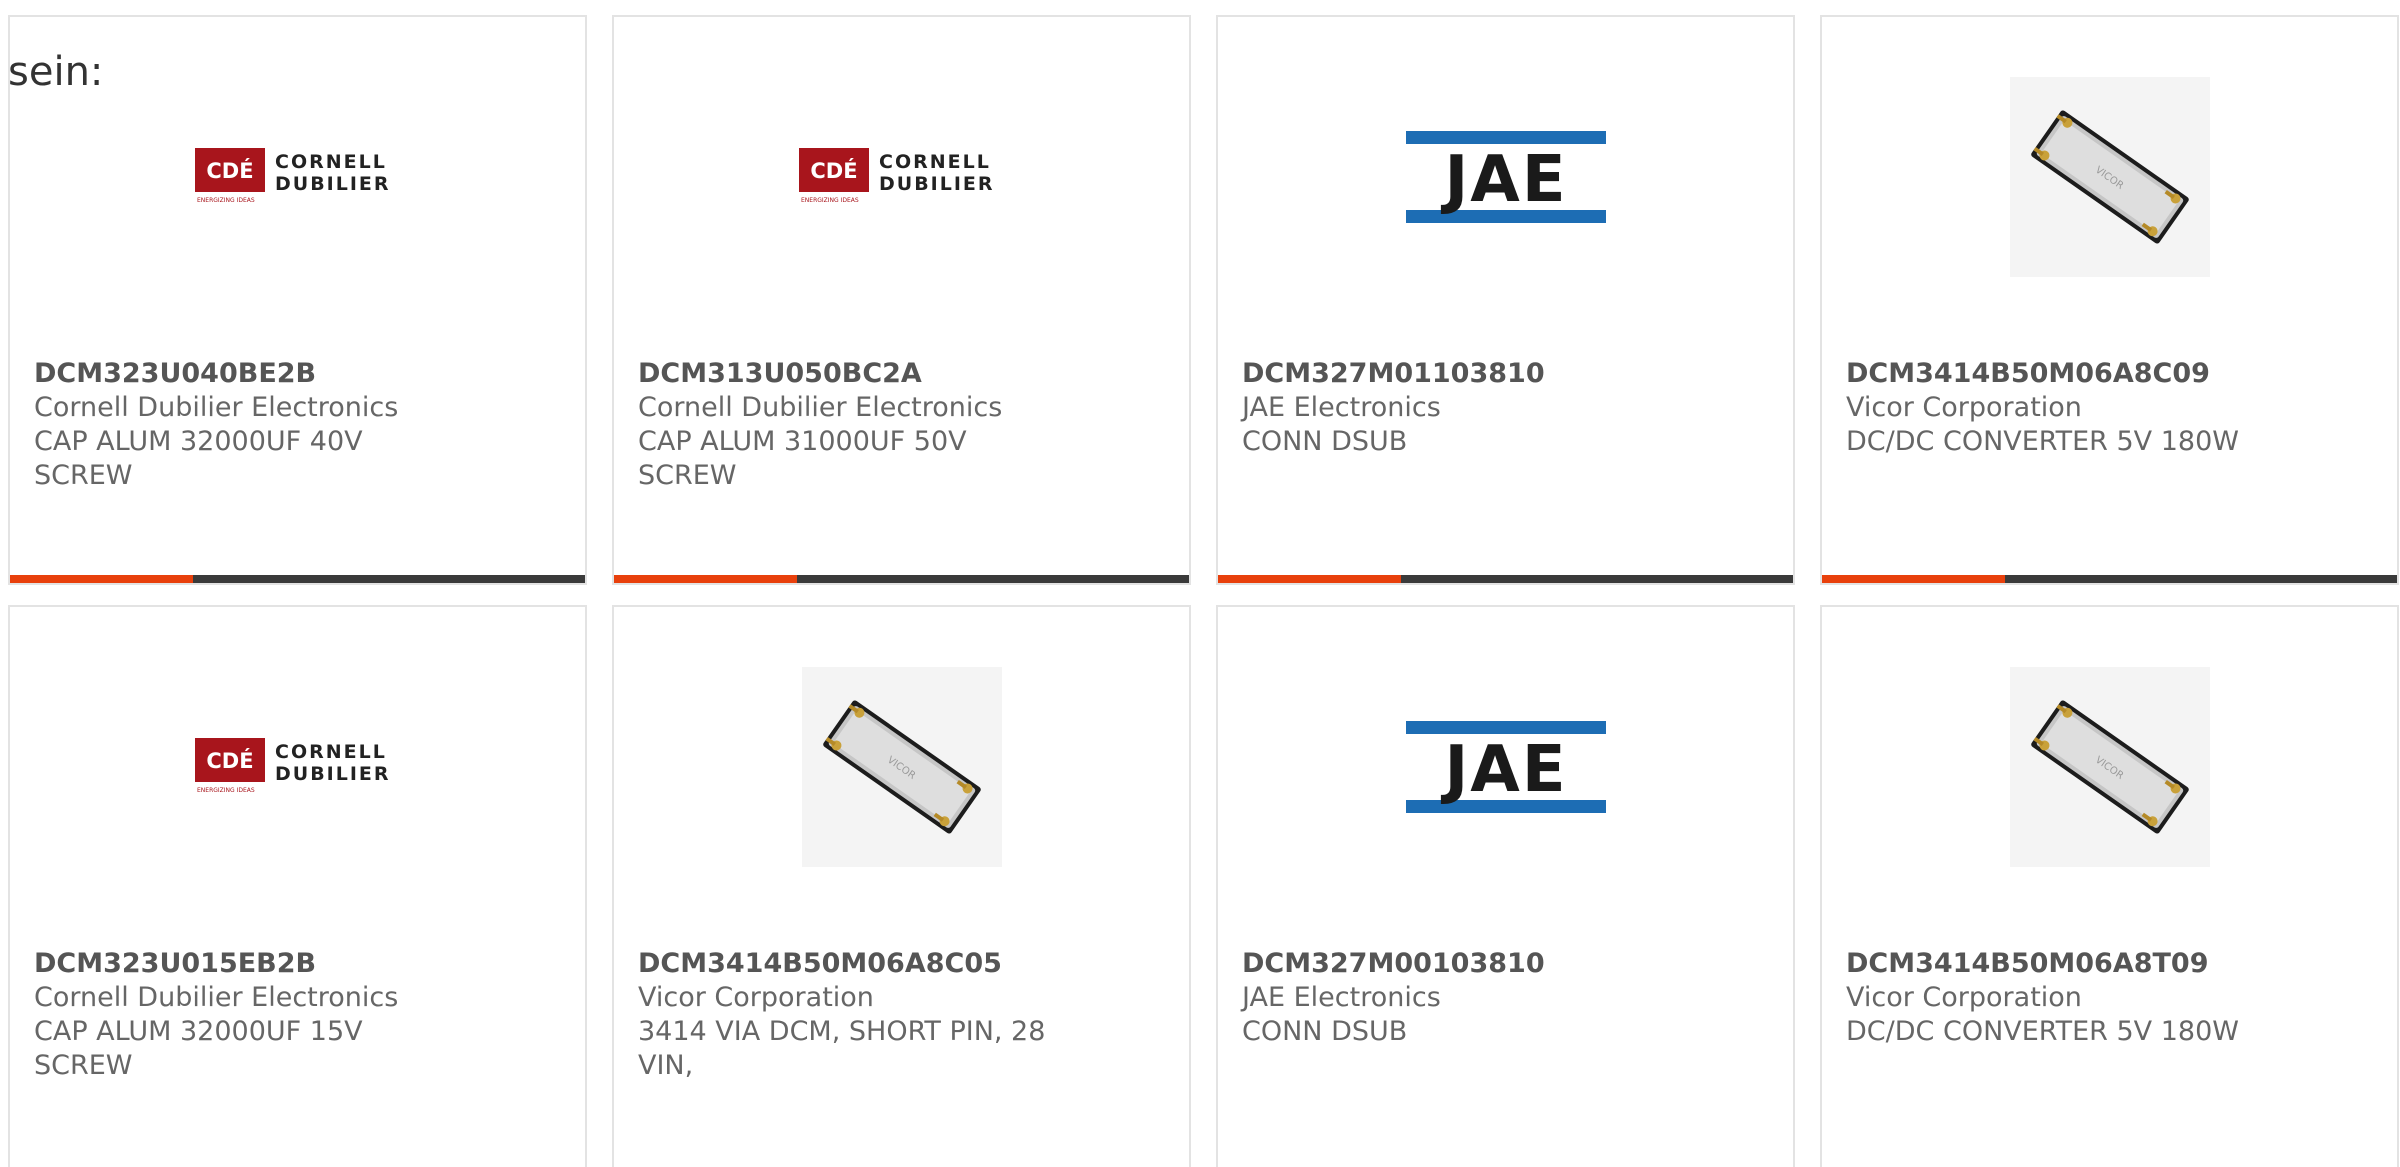 Image resolution: width=2400 pixels, height=1167 pixels. I want to click on part-number: DCM327M00103810, so click(1505, 964).